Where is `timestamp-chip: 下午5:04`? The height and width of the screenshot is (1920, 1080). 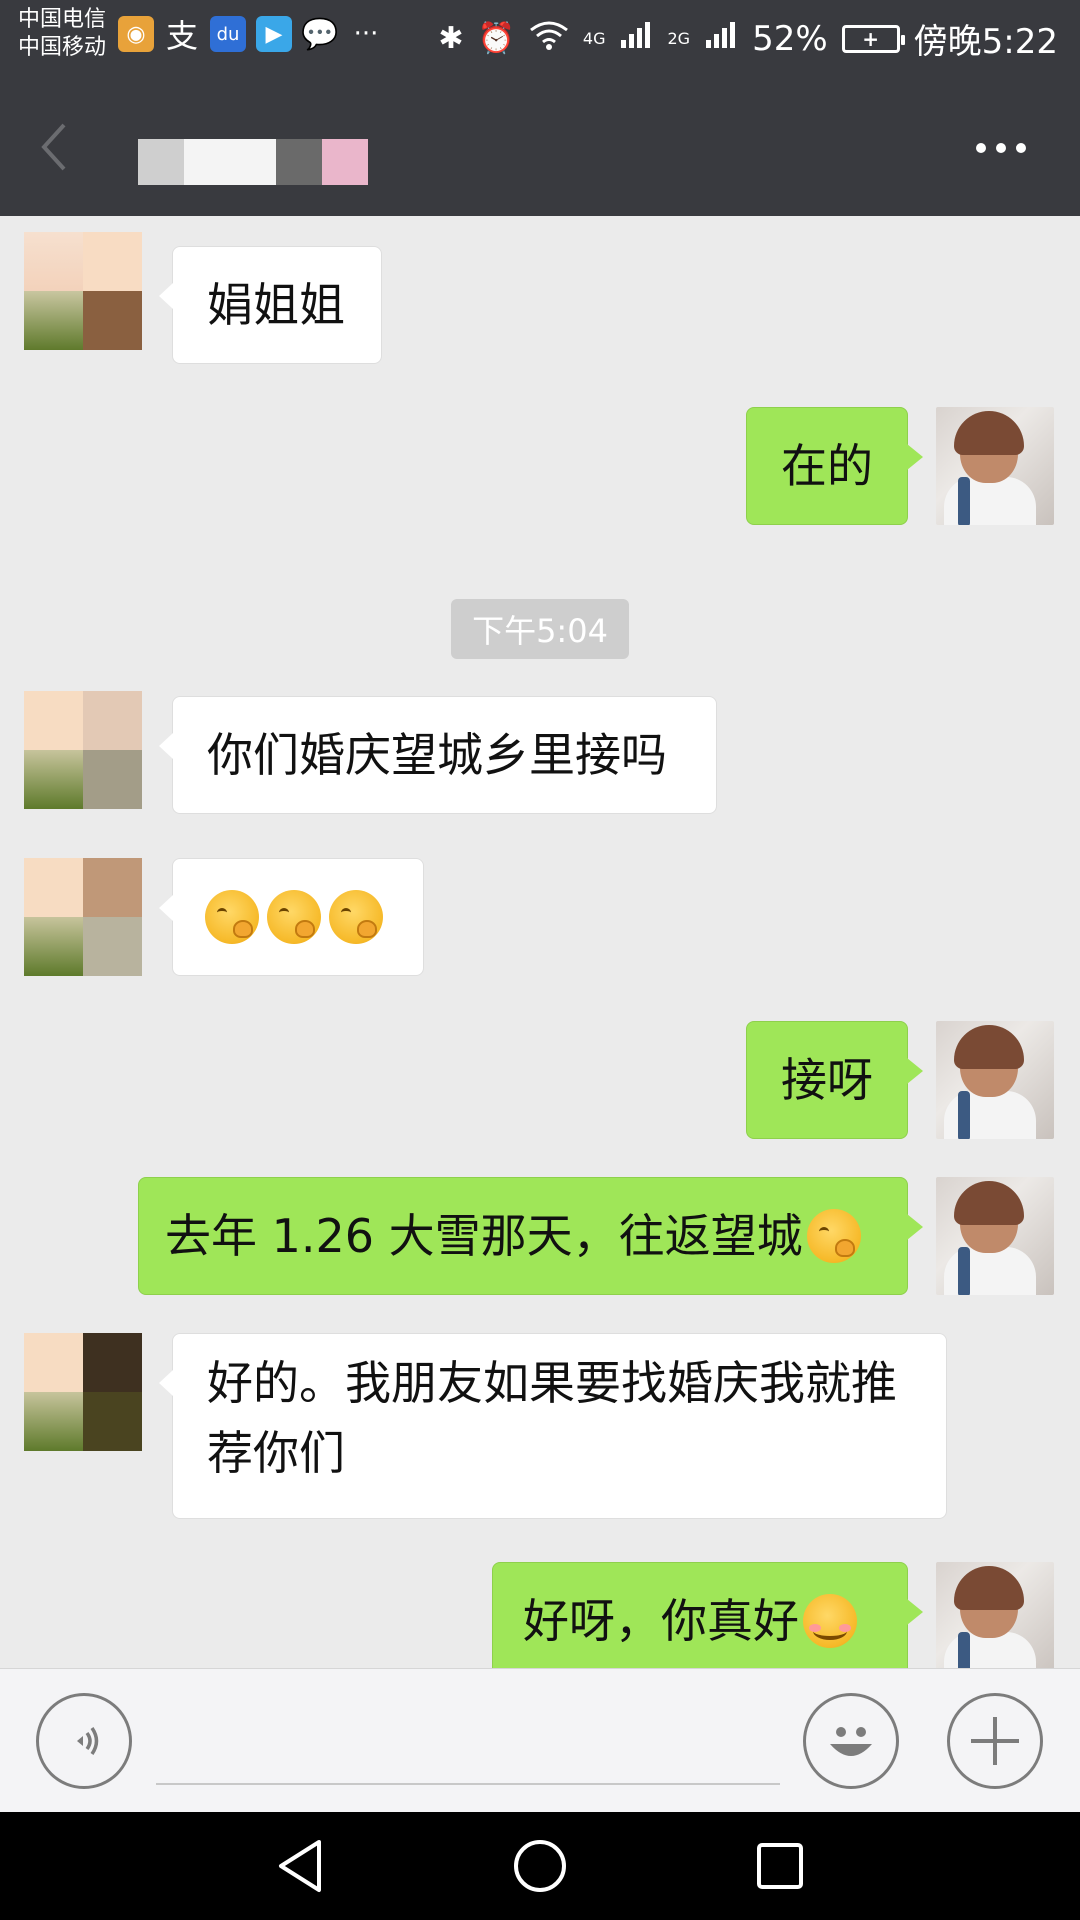 timestamp-chip: 下午5:04 is located at coordinates (540, 629).